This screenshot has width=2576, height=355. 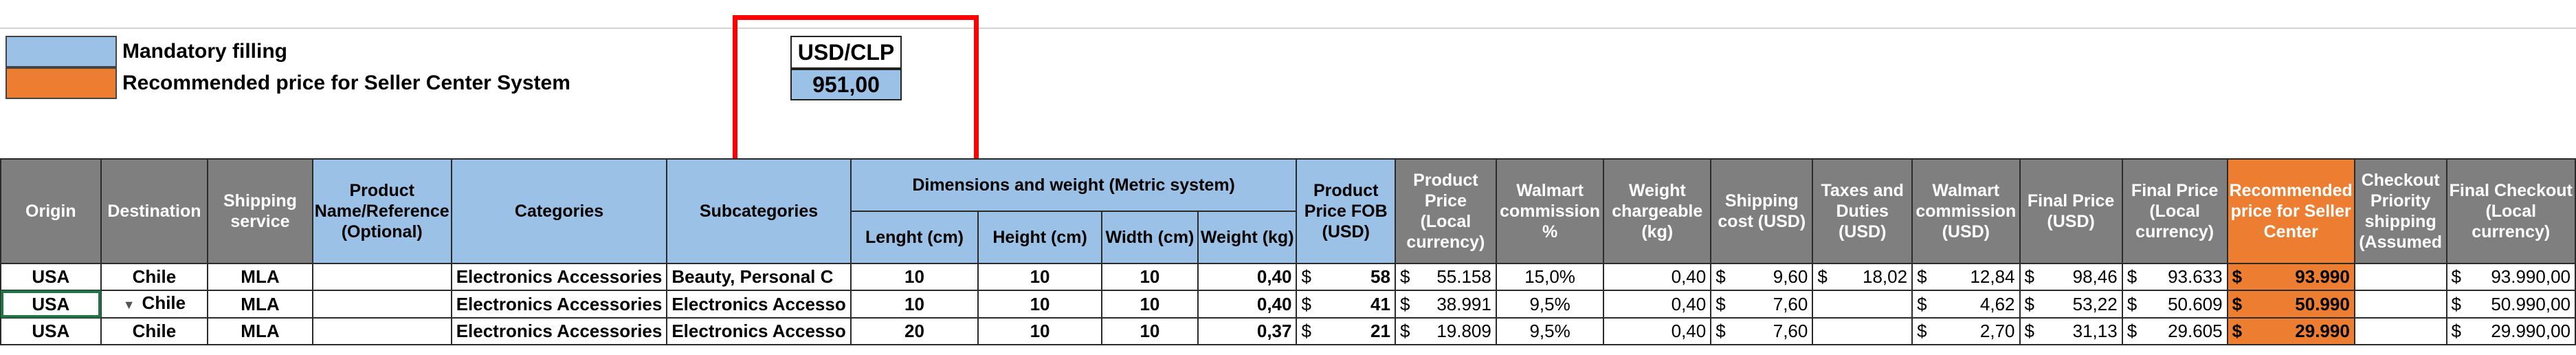 What do you see at coordinates (2071, 304) in the screenshot?
I see `cell-final-usd: $53,22` at bounding box center [2071, 304].